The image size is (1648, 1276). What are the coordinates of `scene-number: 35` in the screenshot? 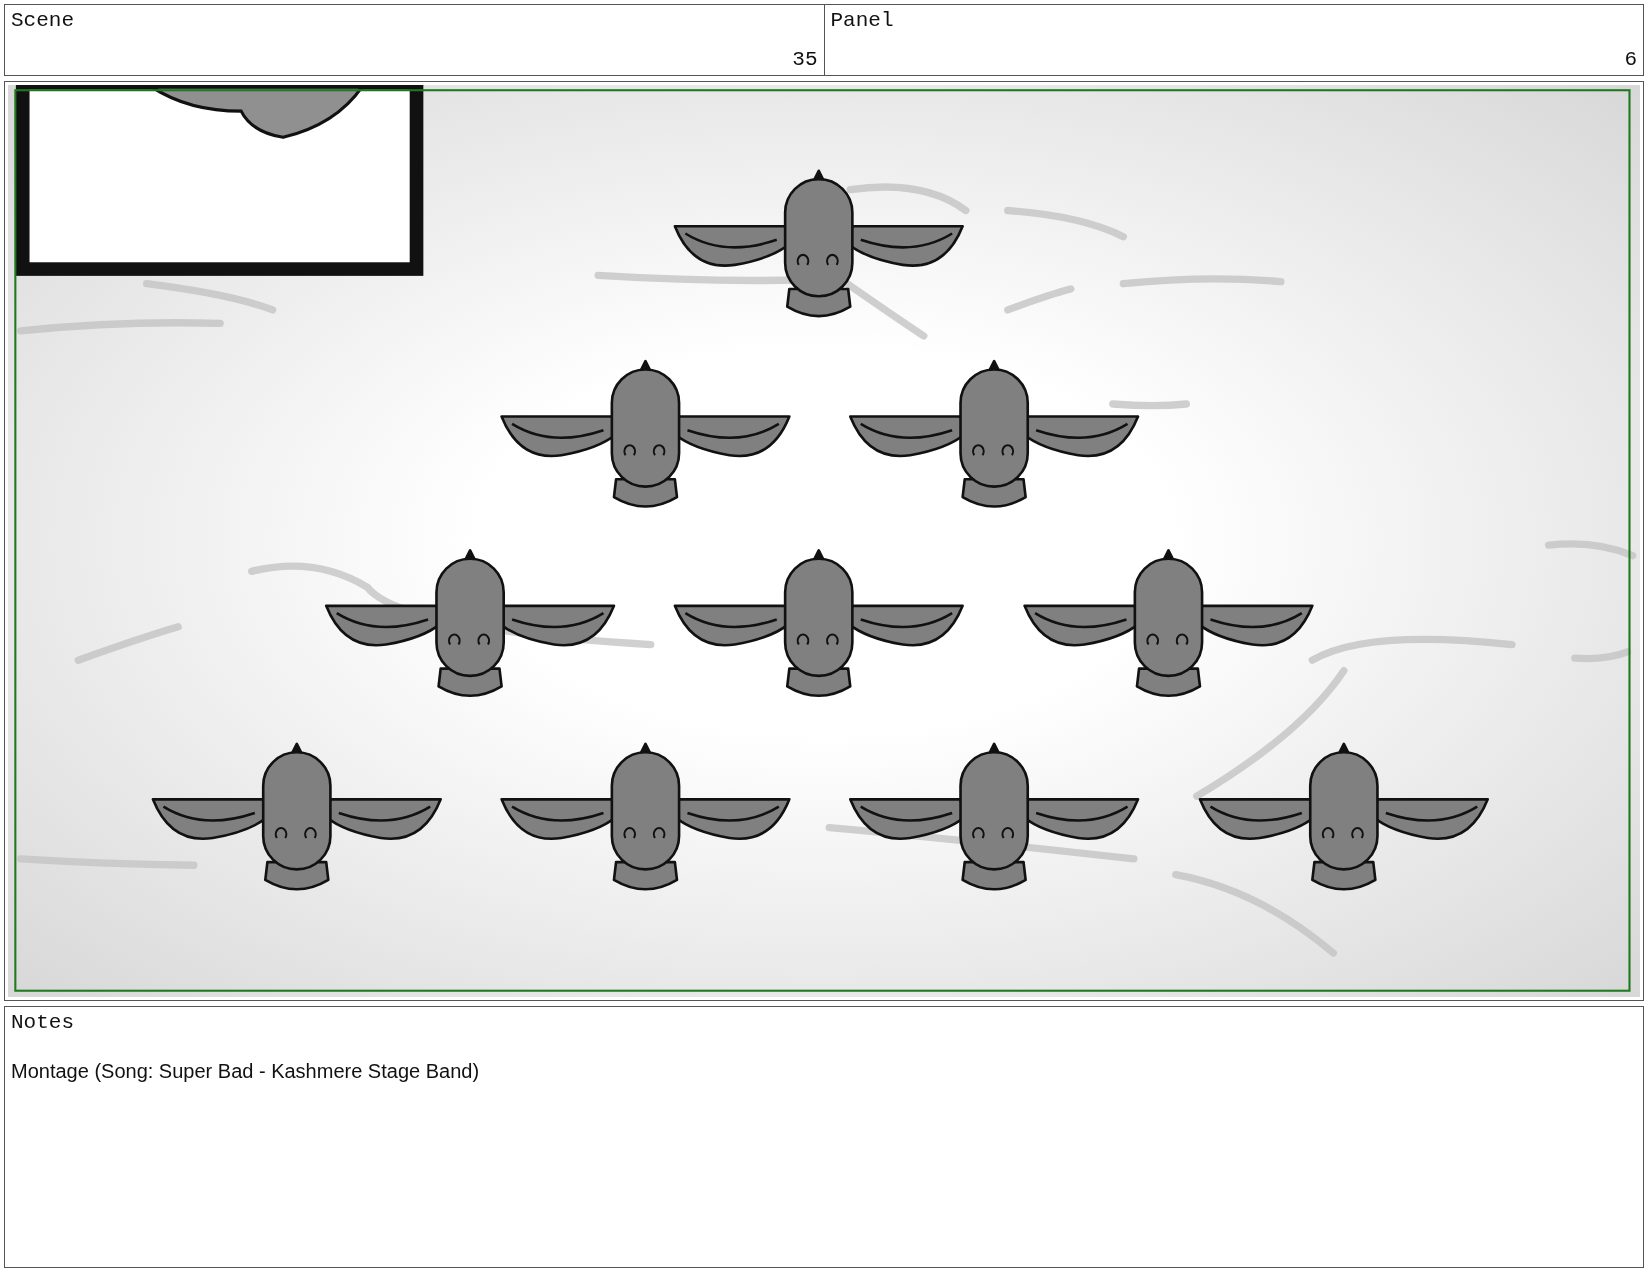 It's located at (805, 59).